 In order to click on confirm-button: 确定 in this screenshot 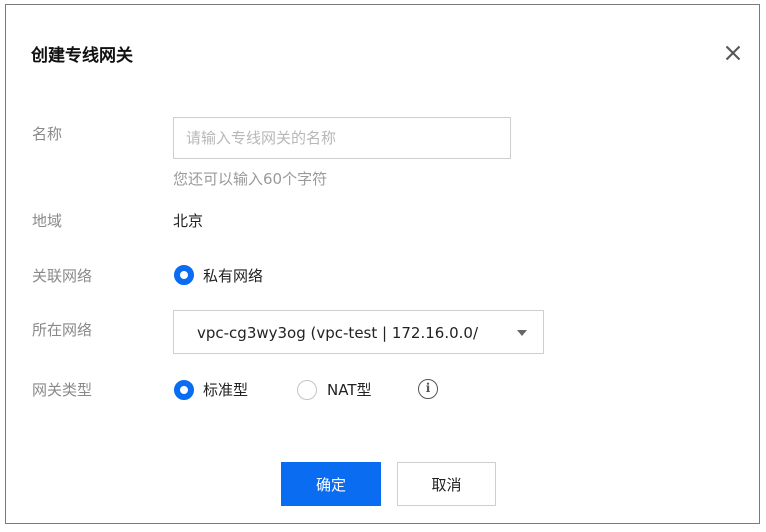, I will do `click(331, 484)`.